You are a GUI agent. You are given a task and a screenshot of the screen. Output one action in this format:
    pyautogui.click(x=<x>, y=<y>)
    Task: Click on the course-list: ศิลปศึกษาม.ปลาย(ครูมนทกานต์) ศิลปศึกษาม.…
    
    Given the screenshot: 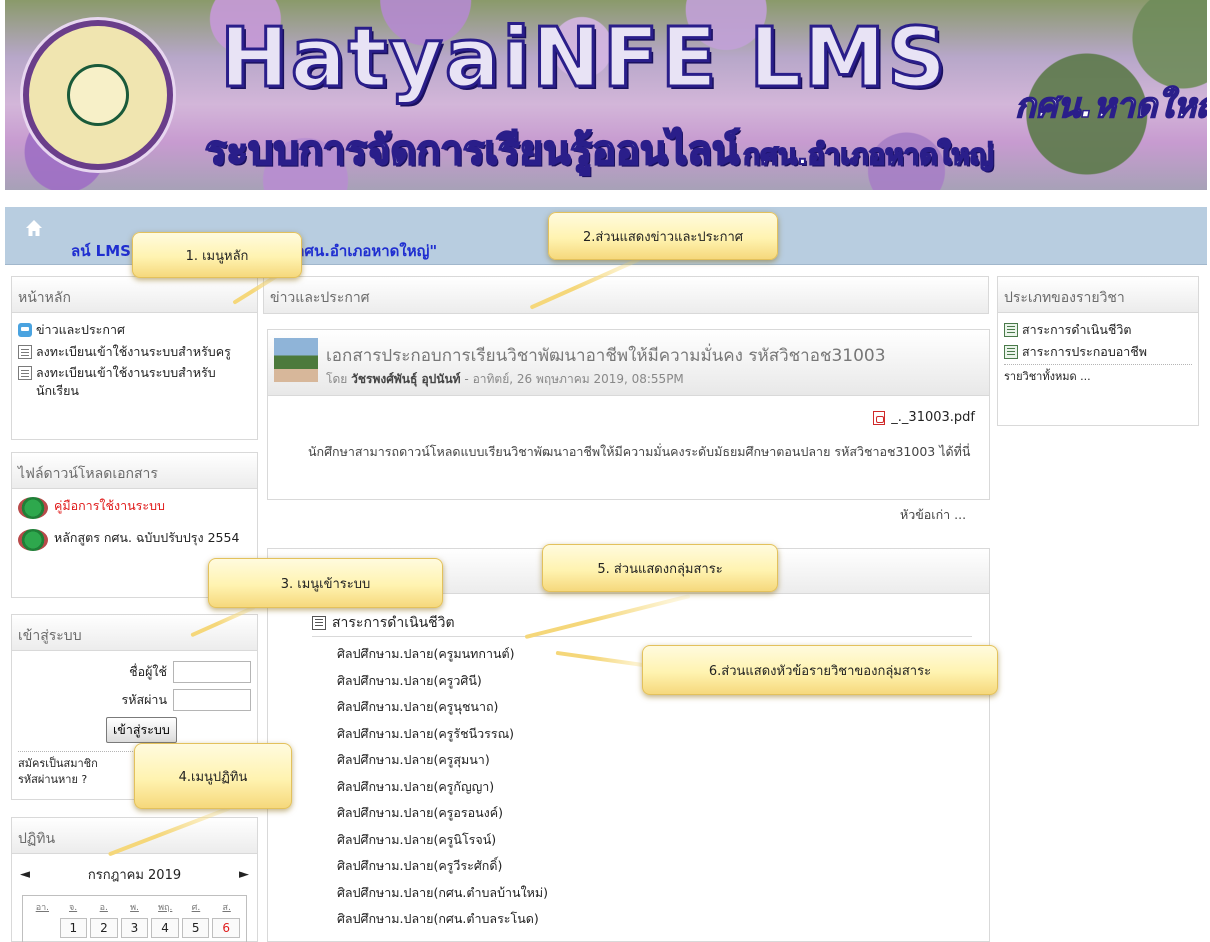 What is the action you would take?
    pyautogui.click(x=442, y=787)
    